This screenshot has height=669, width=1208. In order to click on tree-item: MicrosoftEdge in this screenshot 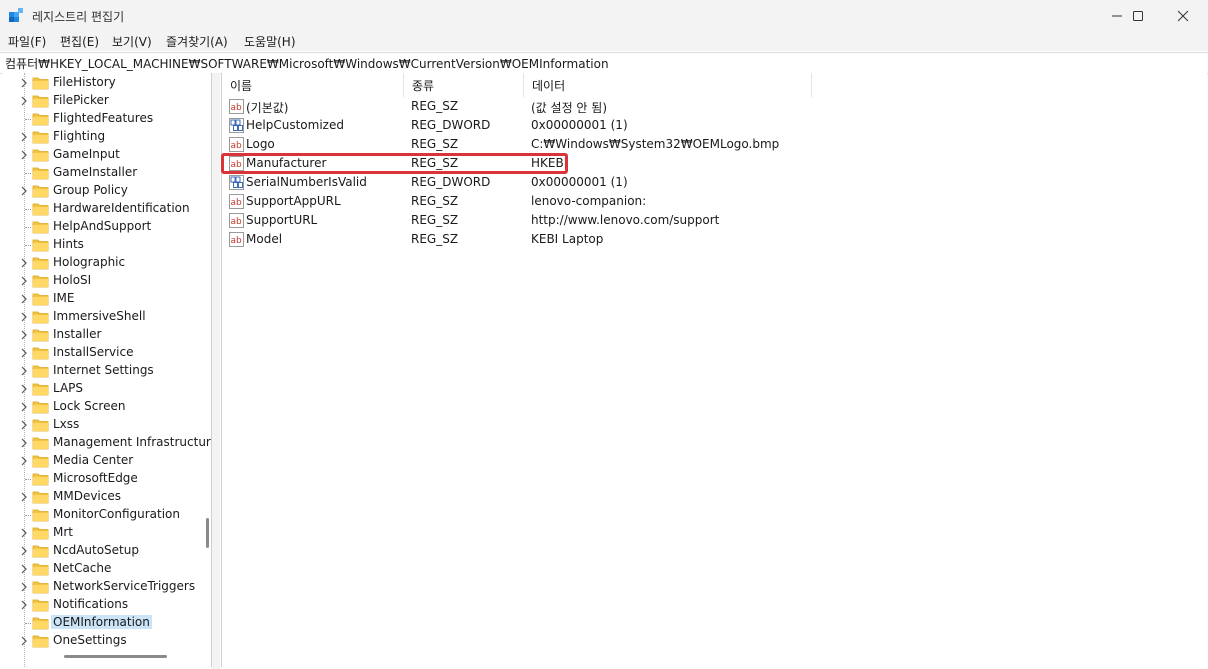, I will do `click(102, 479)`.